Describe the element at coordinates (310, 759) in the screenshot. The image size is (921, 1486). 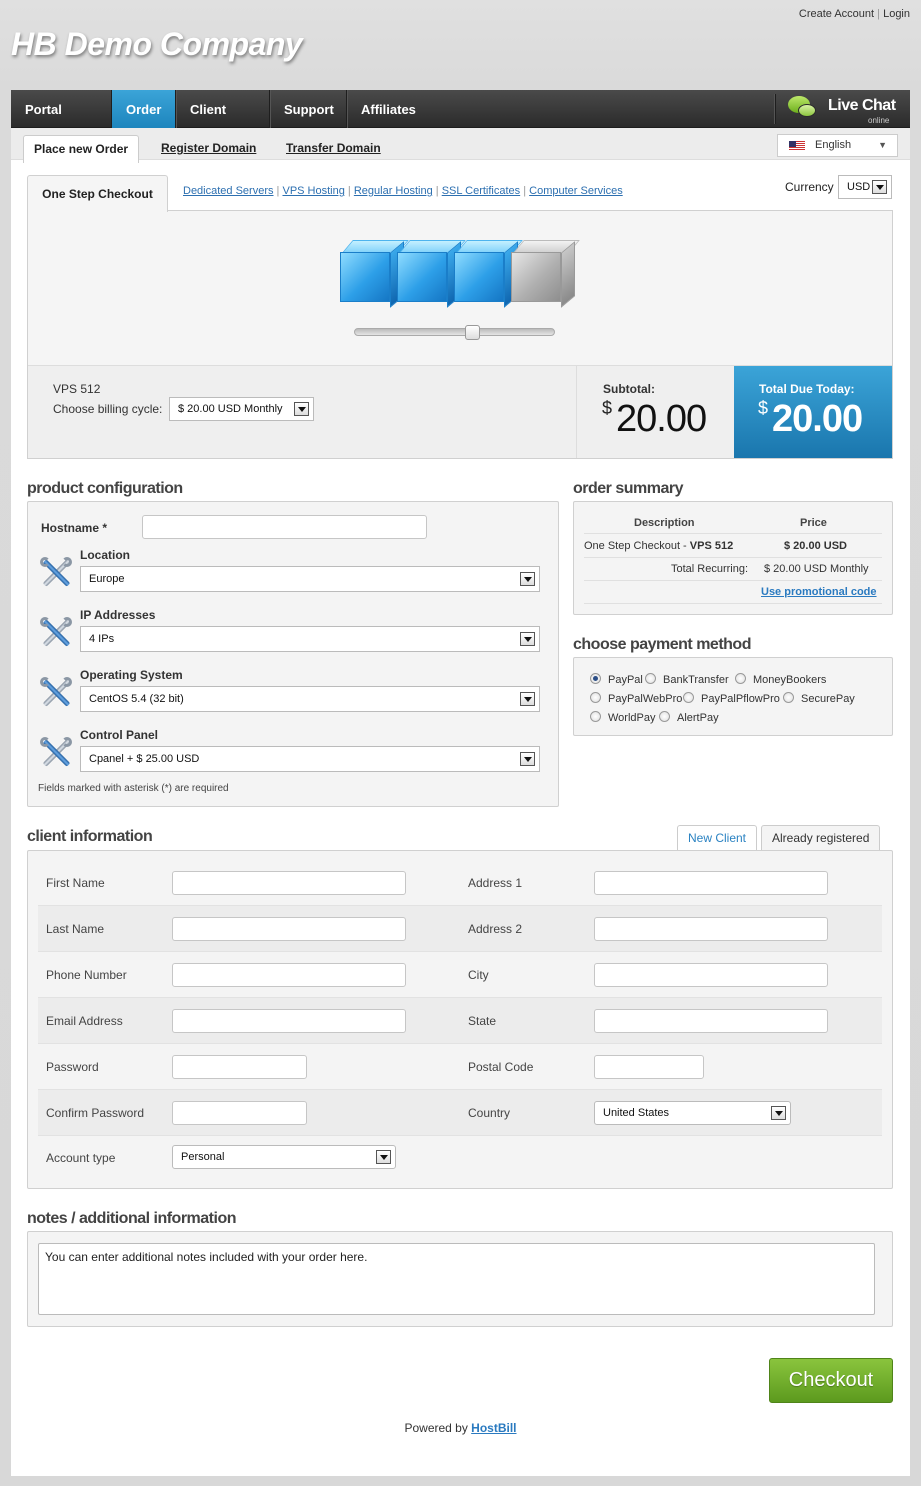
I see `control-panel-select: Cpanel + $ 25.00 USD` at that location.